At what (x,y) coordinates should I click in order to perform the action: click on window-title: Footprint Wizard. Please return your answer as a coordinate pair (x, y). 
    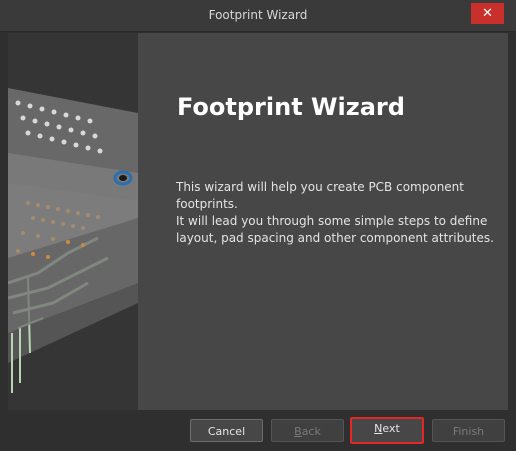
    Looking at the image, I should click on (258, 15).